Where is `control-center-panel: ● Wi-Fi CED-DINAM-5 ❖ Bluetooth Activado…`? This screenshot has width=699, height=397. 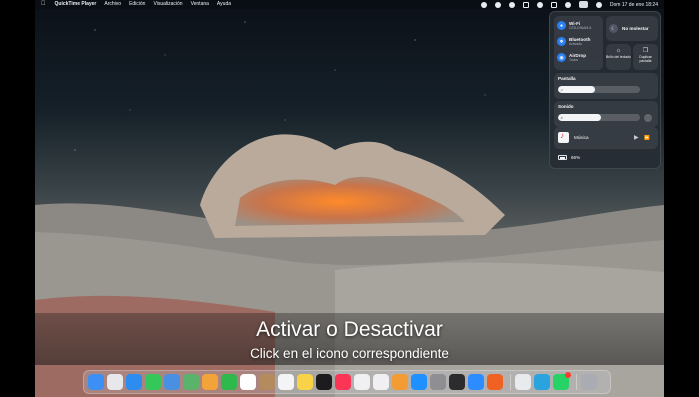
control-center-panel: ● Wi-Fi CED-DINAM-5 ❖ Bluetooth Activado… is located at coordinates (605, 90).